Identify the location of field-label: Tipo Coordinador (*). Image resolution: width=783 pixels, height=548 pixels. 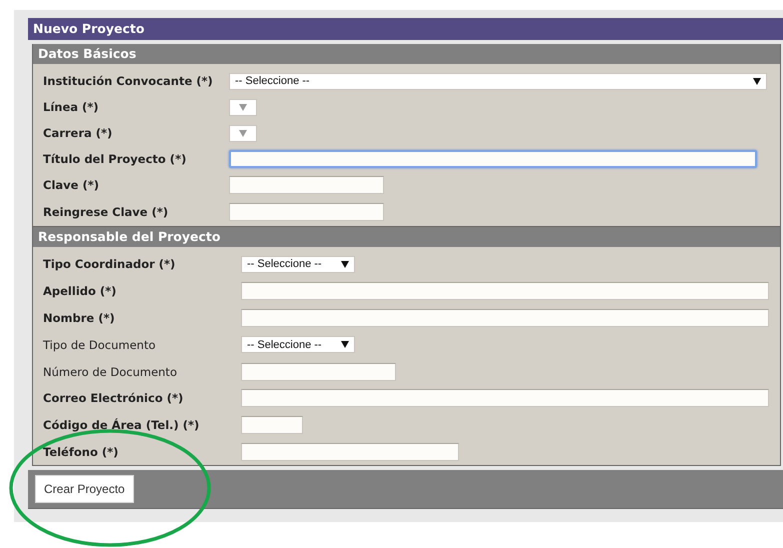
(109, 264).